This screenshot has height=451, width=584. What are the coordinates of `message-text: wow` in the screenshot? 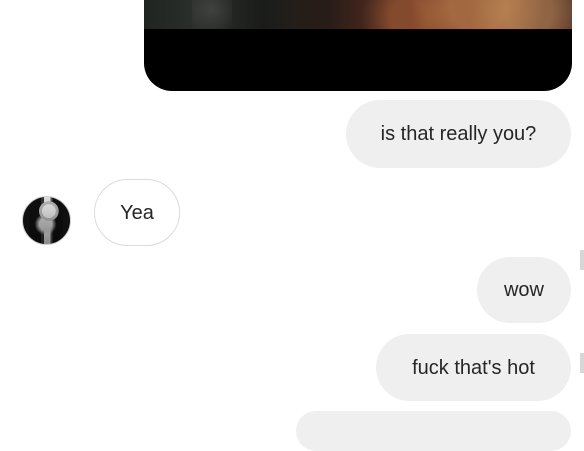 It's located at (523, 290).